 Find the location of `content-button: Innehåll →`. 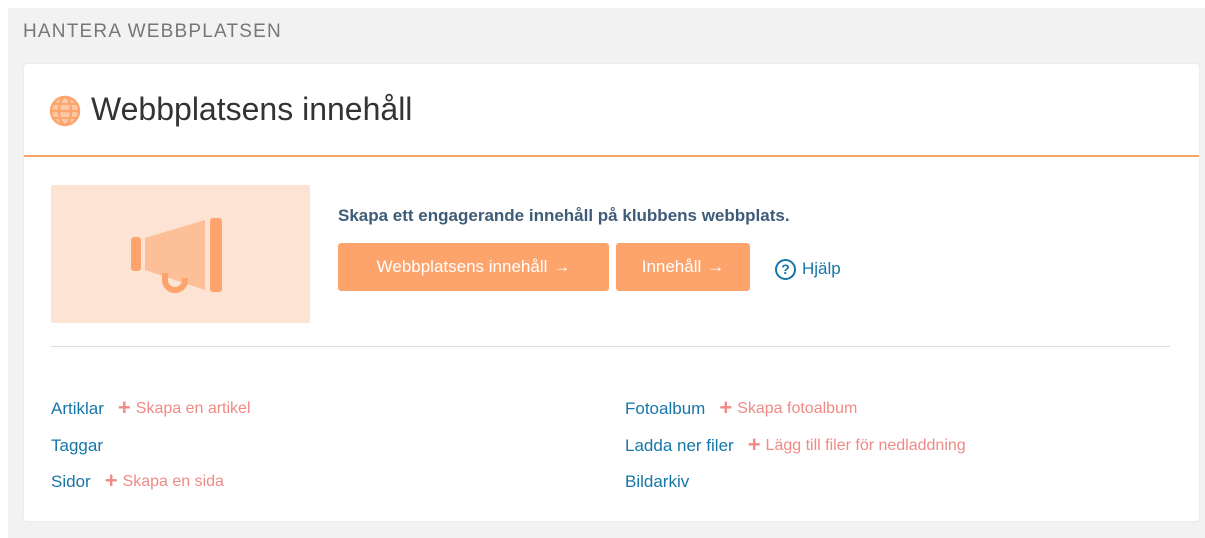

content-button: Innehåll → is located at coordinates (683, 267).